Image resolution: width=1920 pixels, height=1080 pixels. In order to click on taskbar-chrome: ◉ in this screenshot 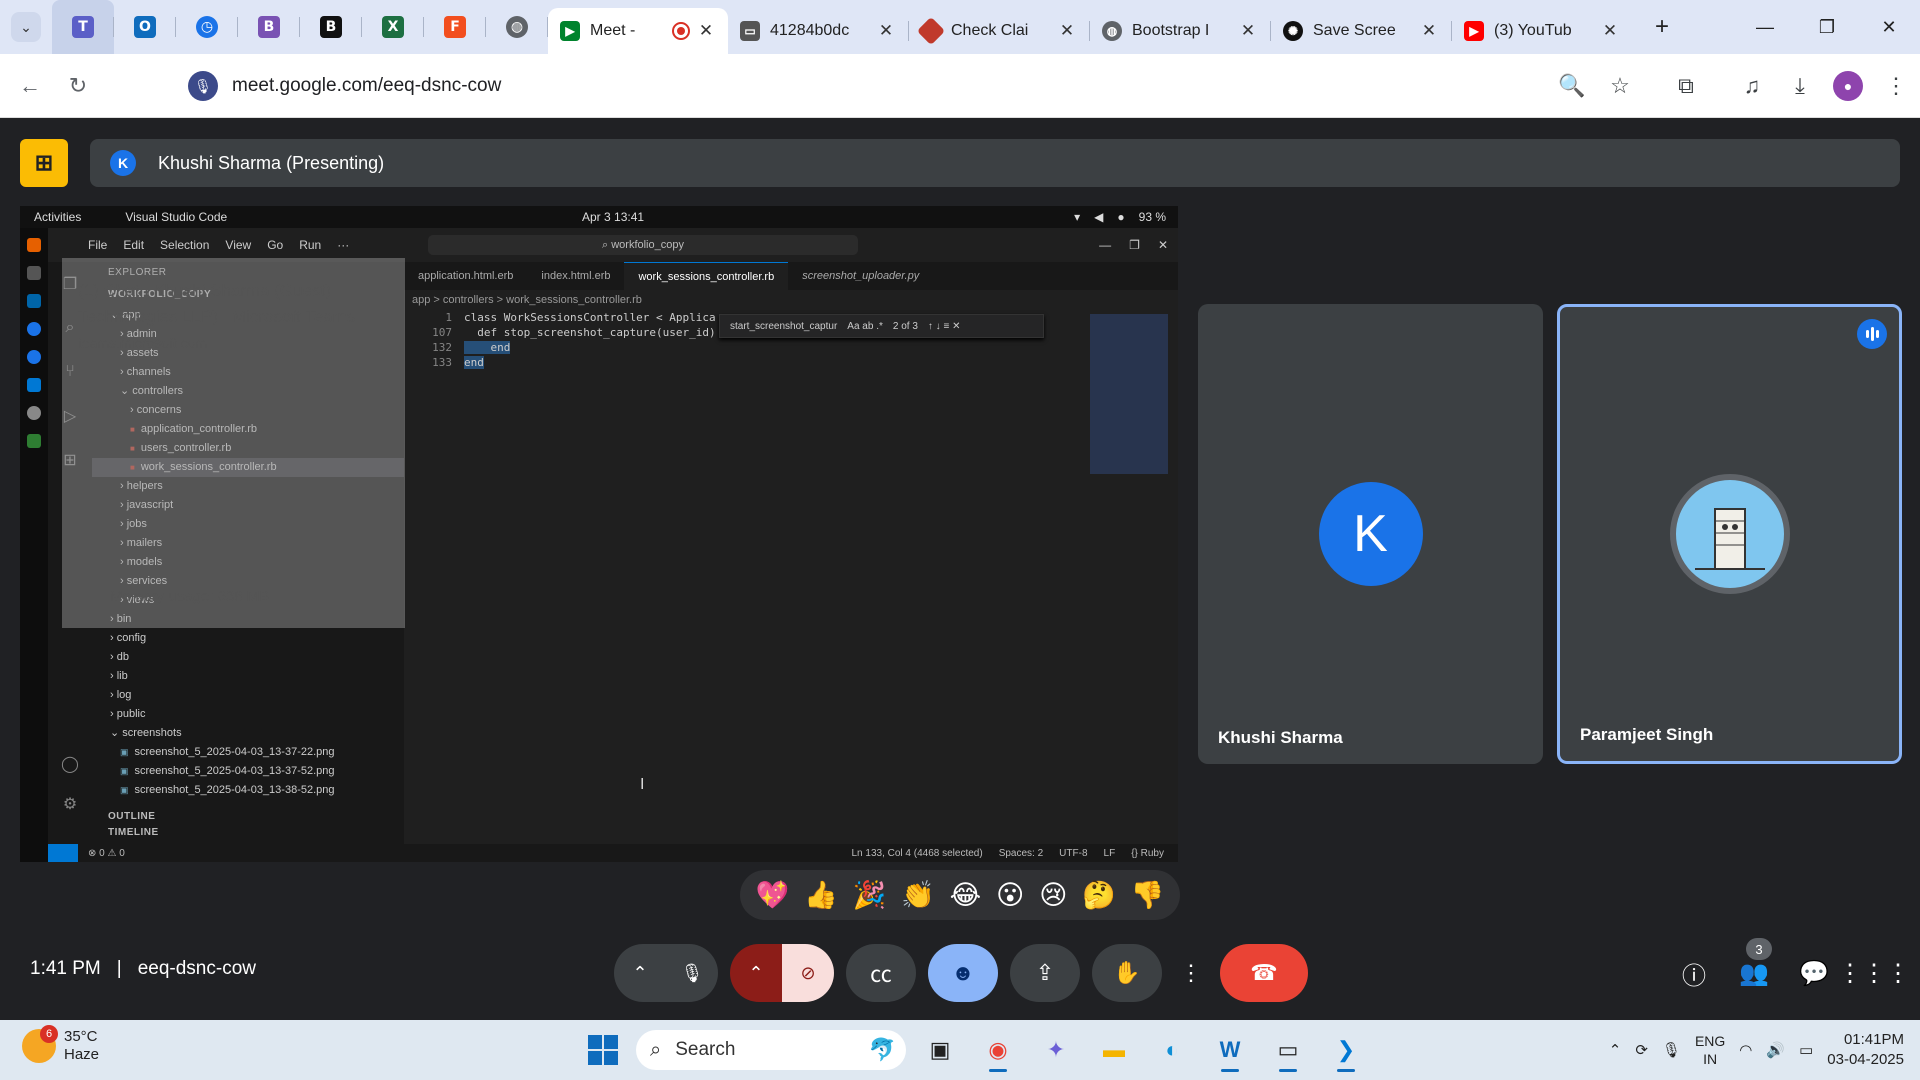, I will do `click(998, 1050)`.